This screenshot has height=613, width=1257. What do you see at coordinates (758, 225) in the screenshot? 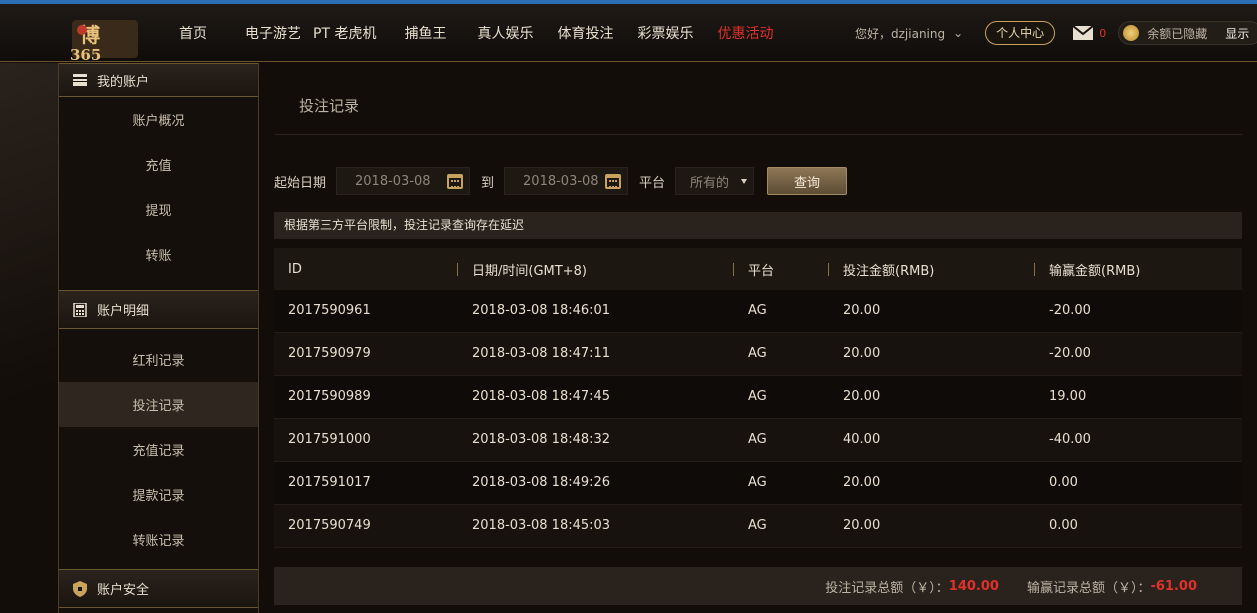
I see `delay-notice: 根据第三方平台限制，投注记录查询存在延迟` at bounding box center [758, 225].